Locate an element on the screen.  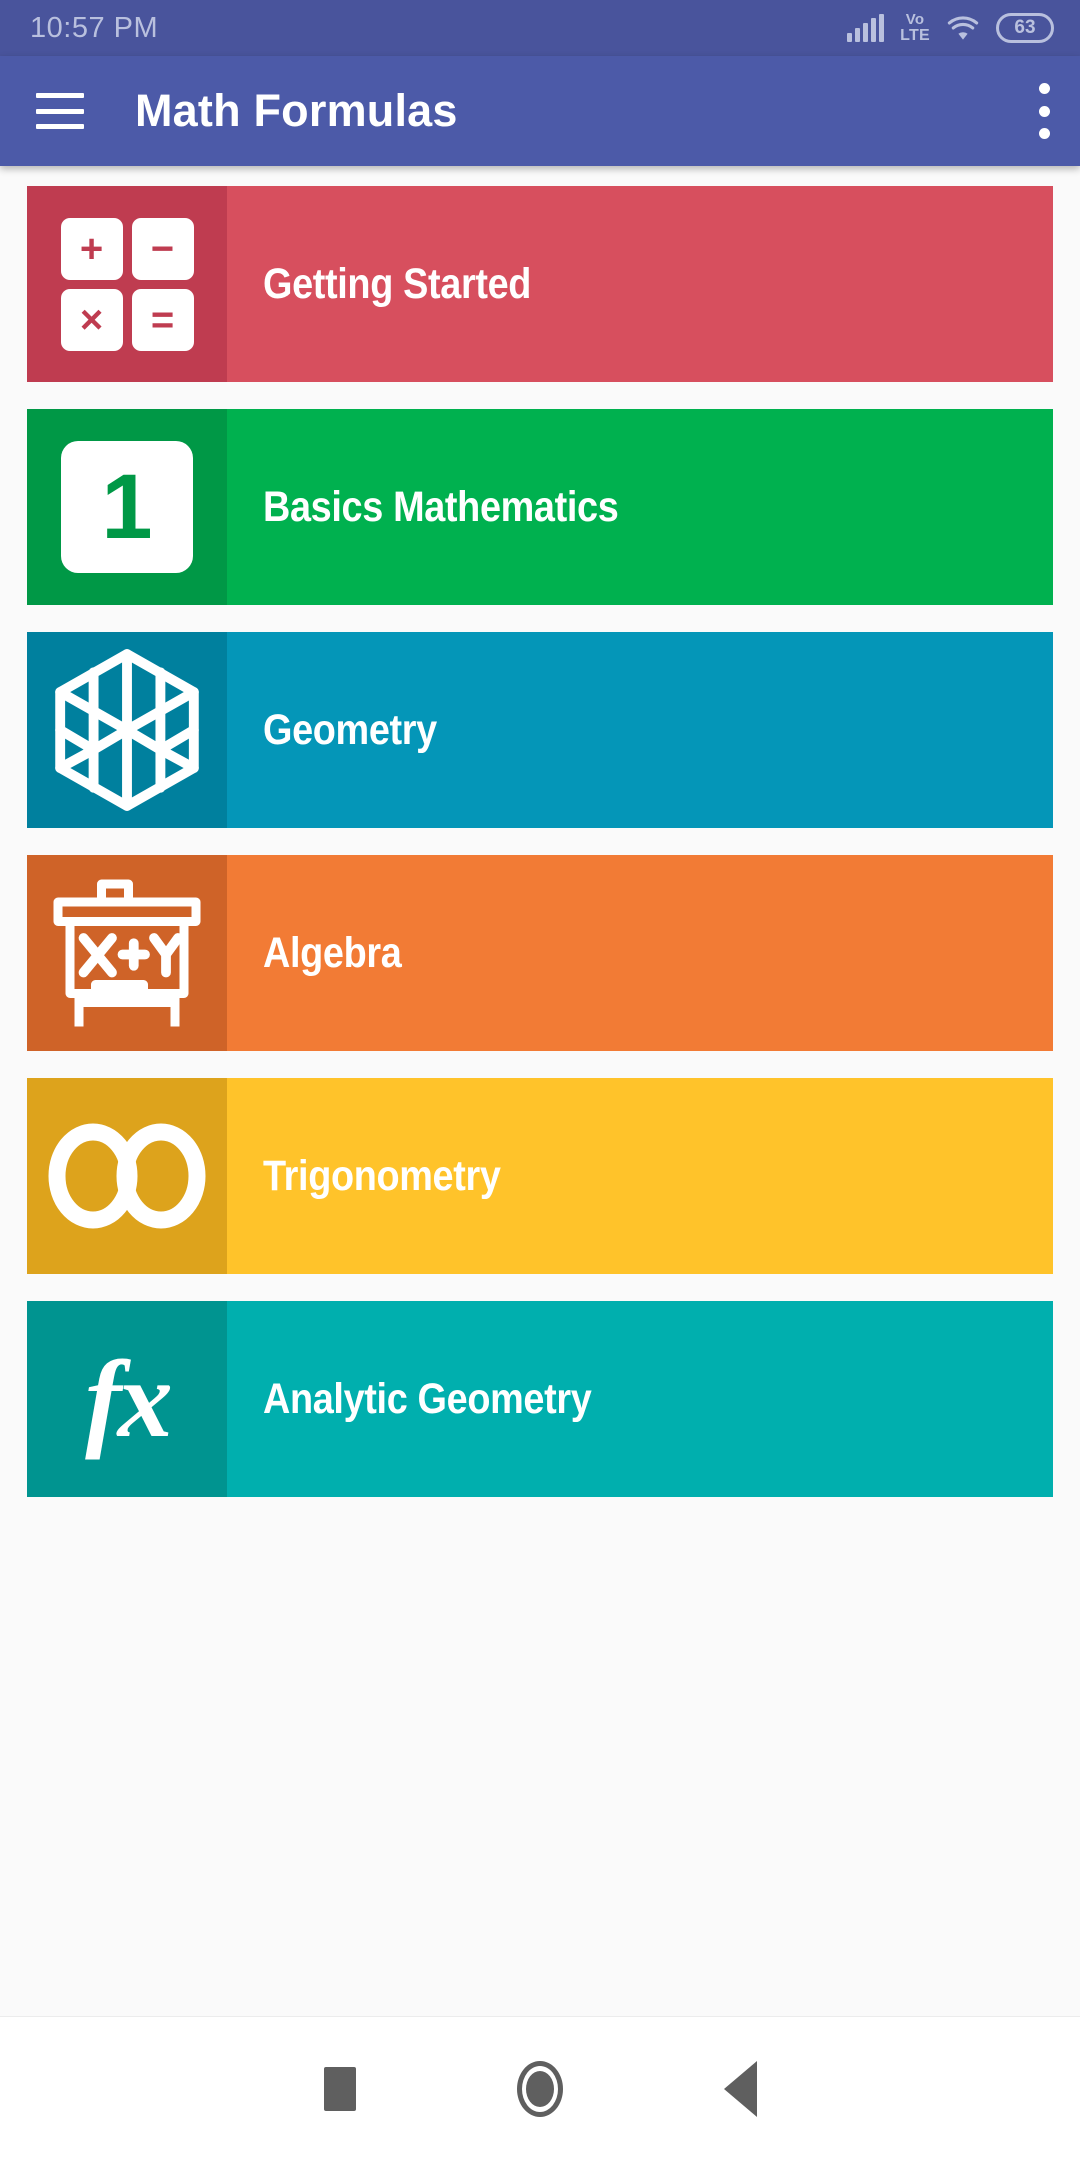
calc-key-times: × is located at coordinates (91, 319).